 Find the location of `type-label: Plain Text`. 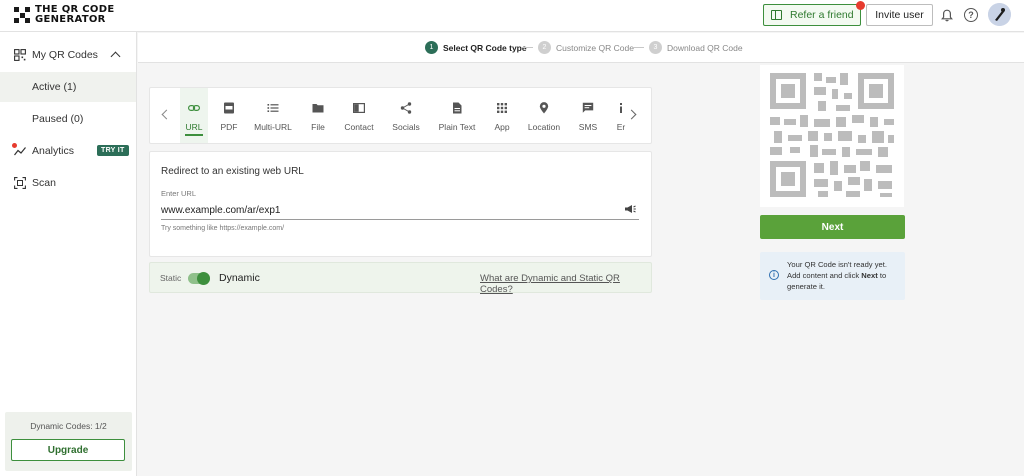

type-label: Plain Text is located at coordinates (457, 127).